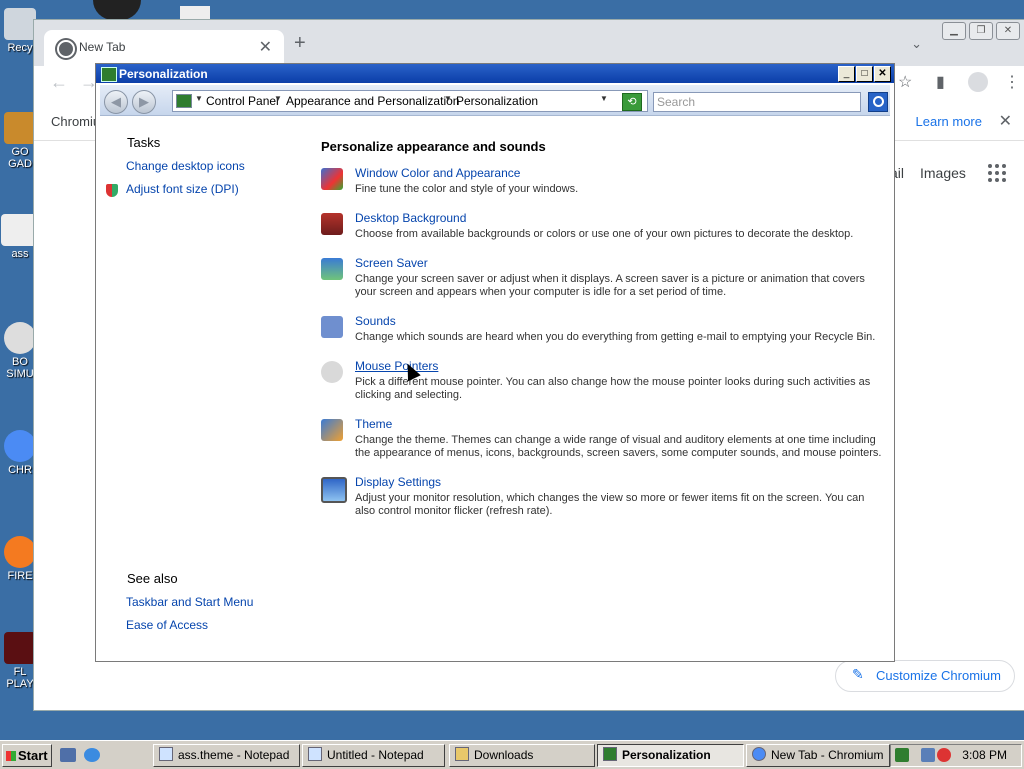 This screenshot has width=1024, height=769. I want to click on desktop-icon-label: ass, so click(20, 254).